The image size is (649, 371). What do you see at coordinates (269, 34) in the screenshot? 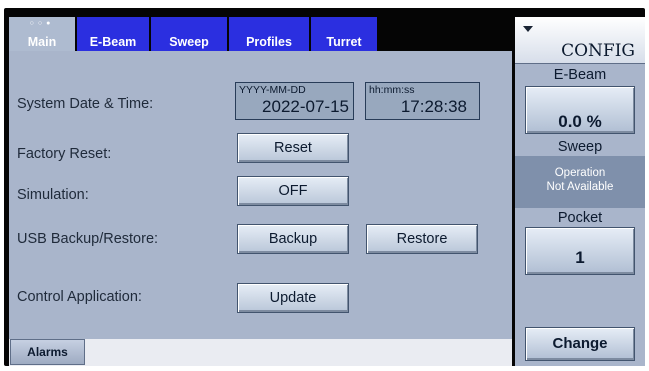
I see `tab-profiles: Profiles` at bounding box center [269, 34].